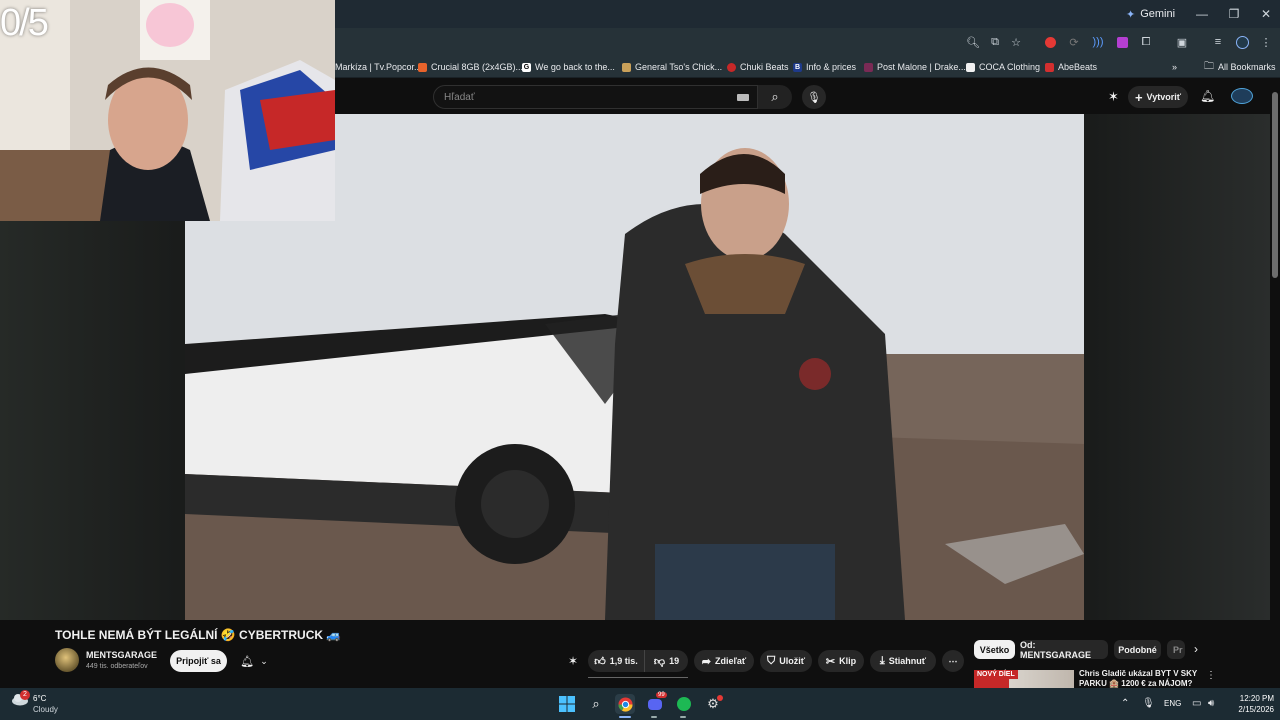 The image size is (1280, 720). What do you see at coordinates (1146, 42) in the screenshot?
I see `extensions-puzzle-icon: ⧠` at bounding box center [1146, 42].